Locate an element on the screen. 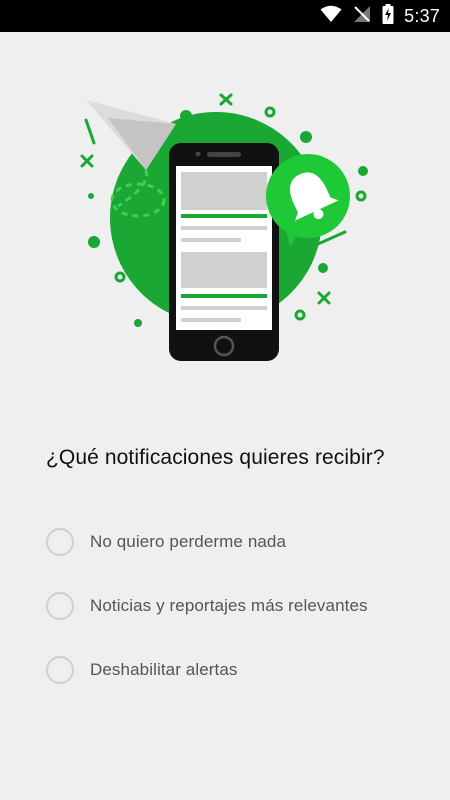 The width and height of the screenshot is (450, 800). battery-charging-icon is located at coordinates (388, 16).